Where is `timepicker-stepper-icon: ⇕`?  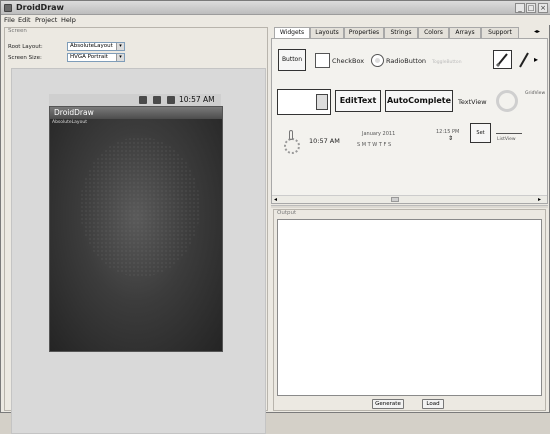 timepicker-stepper-icon: ⇕ is located at coordinates (450, 138).